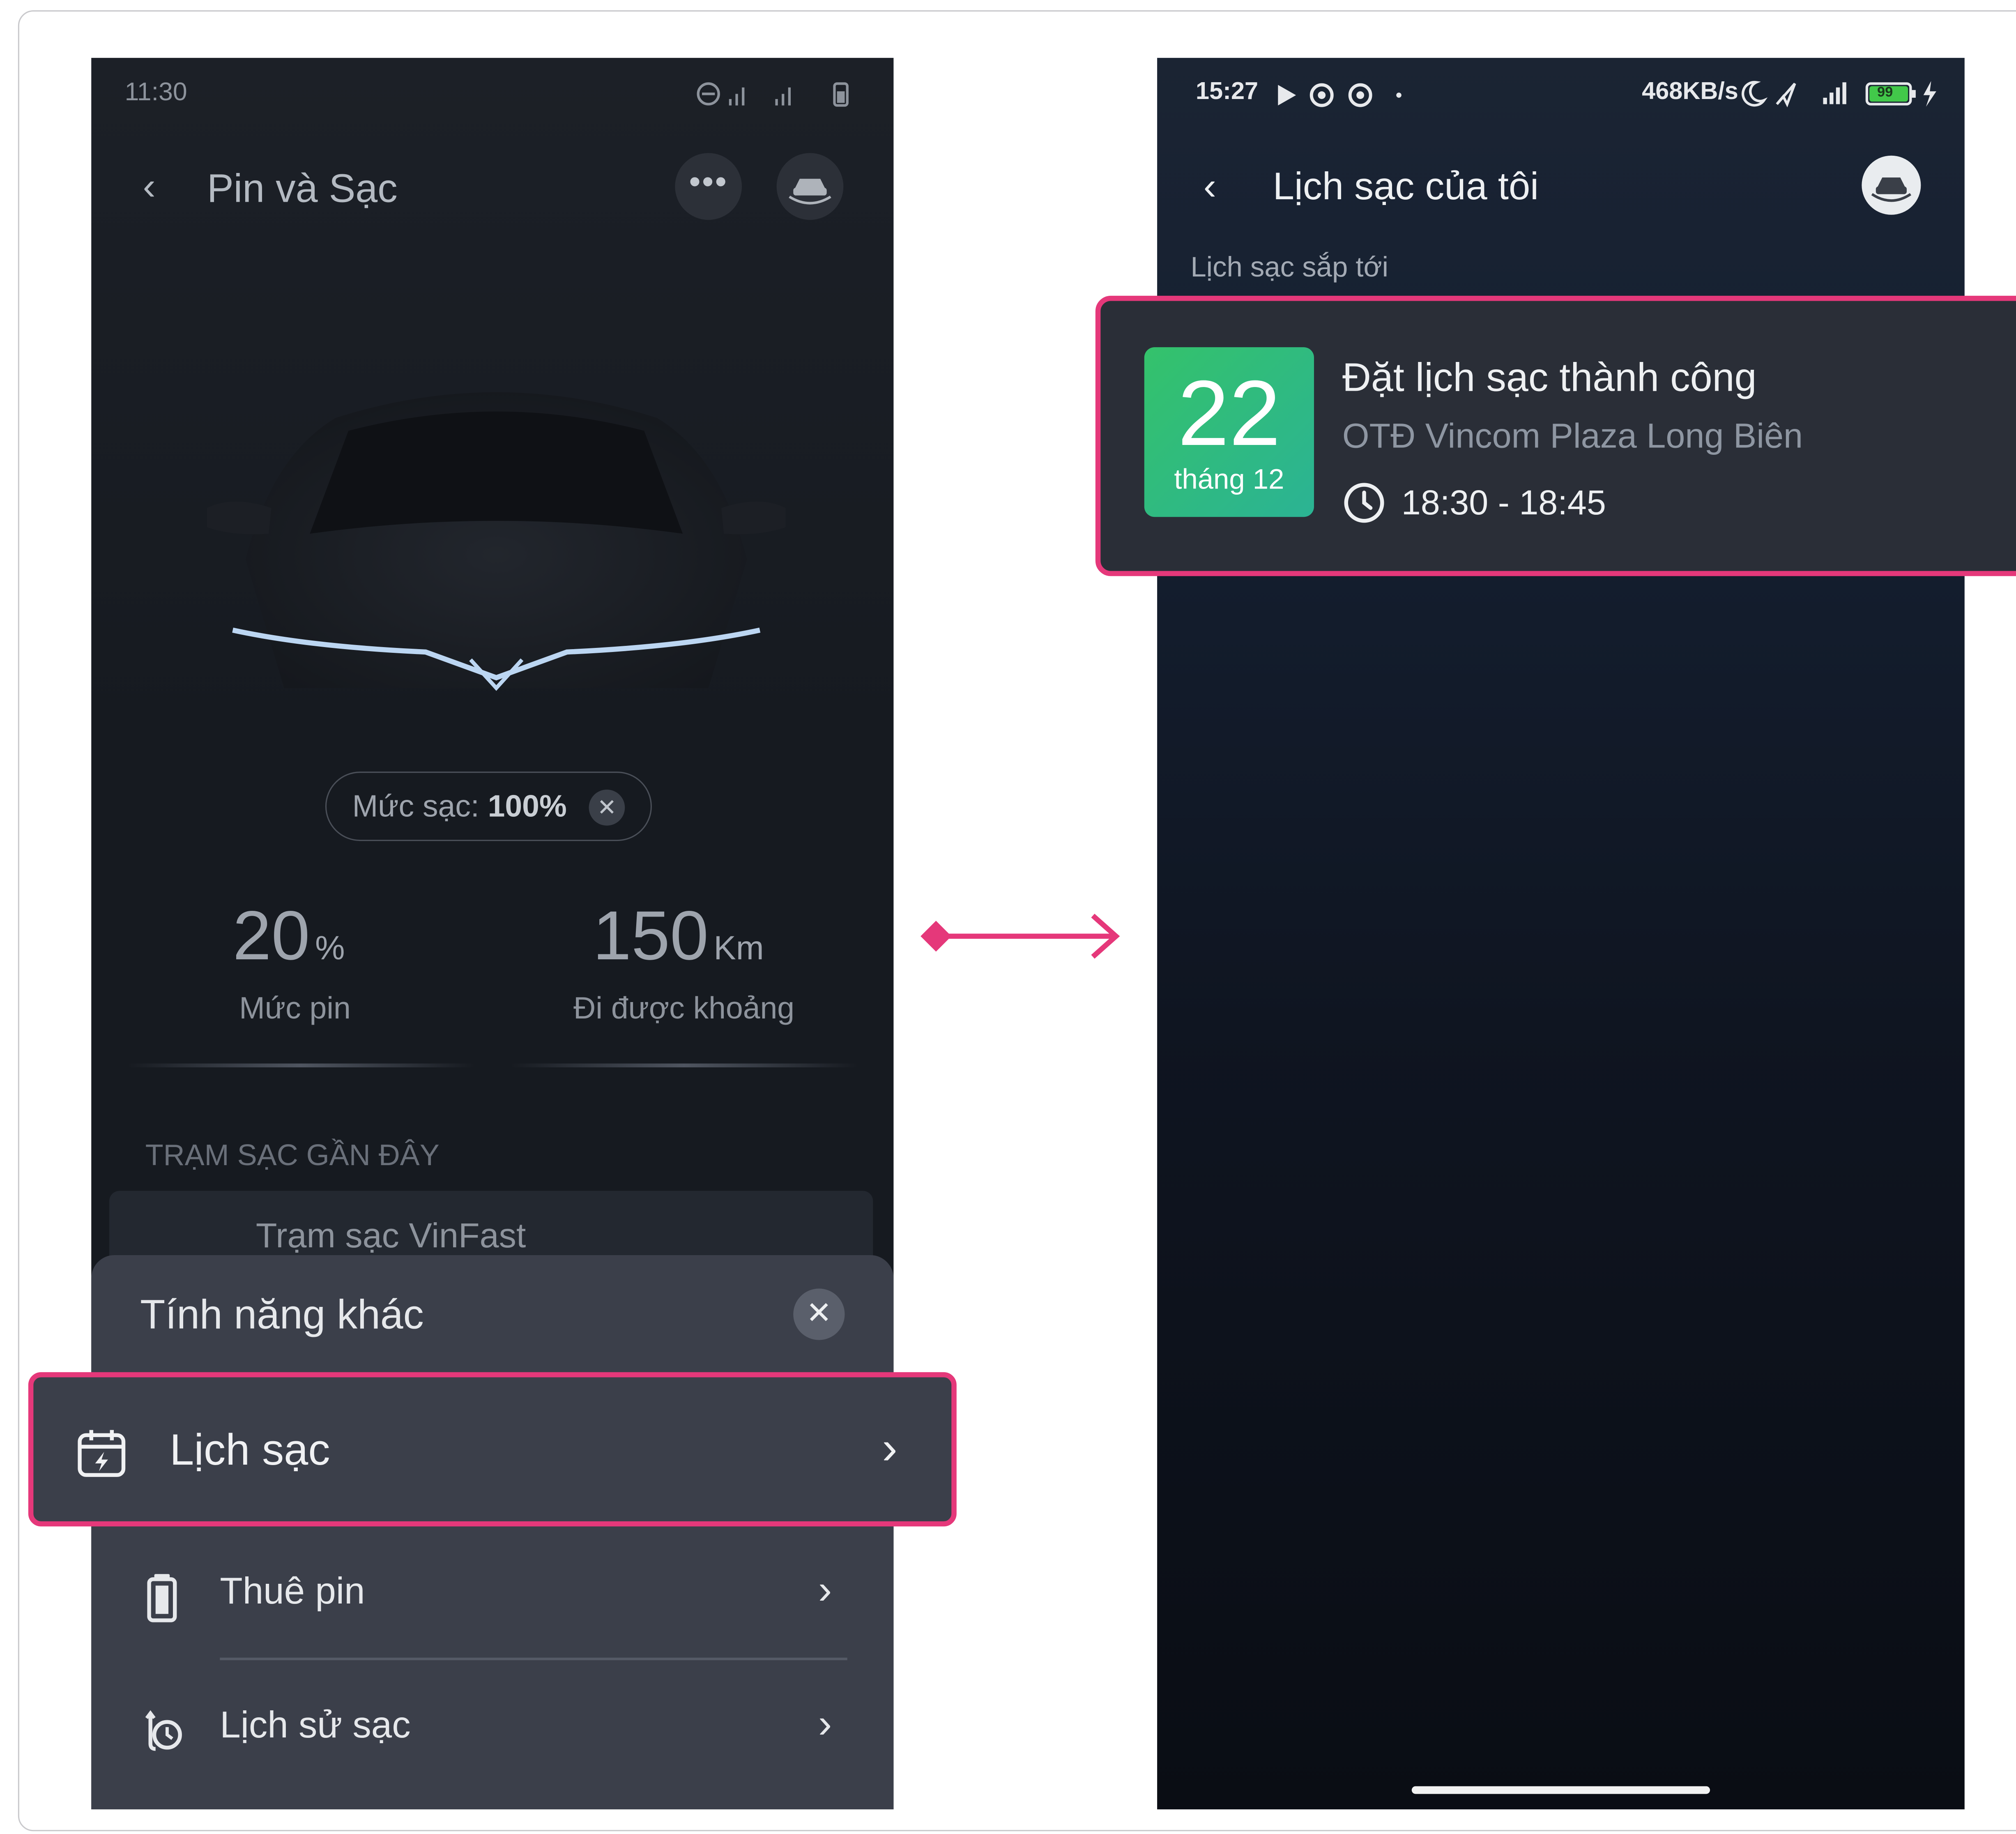 The height and width of the screenshot is (1834, 2016). What do you see at coordinates (271, 936) in the screenshot?
I see `battery-value: 20` at bounding box center [271, 936].